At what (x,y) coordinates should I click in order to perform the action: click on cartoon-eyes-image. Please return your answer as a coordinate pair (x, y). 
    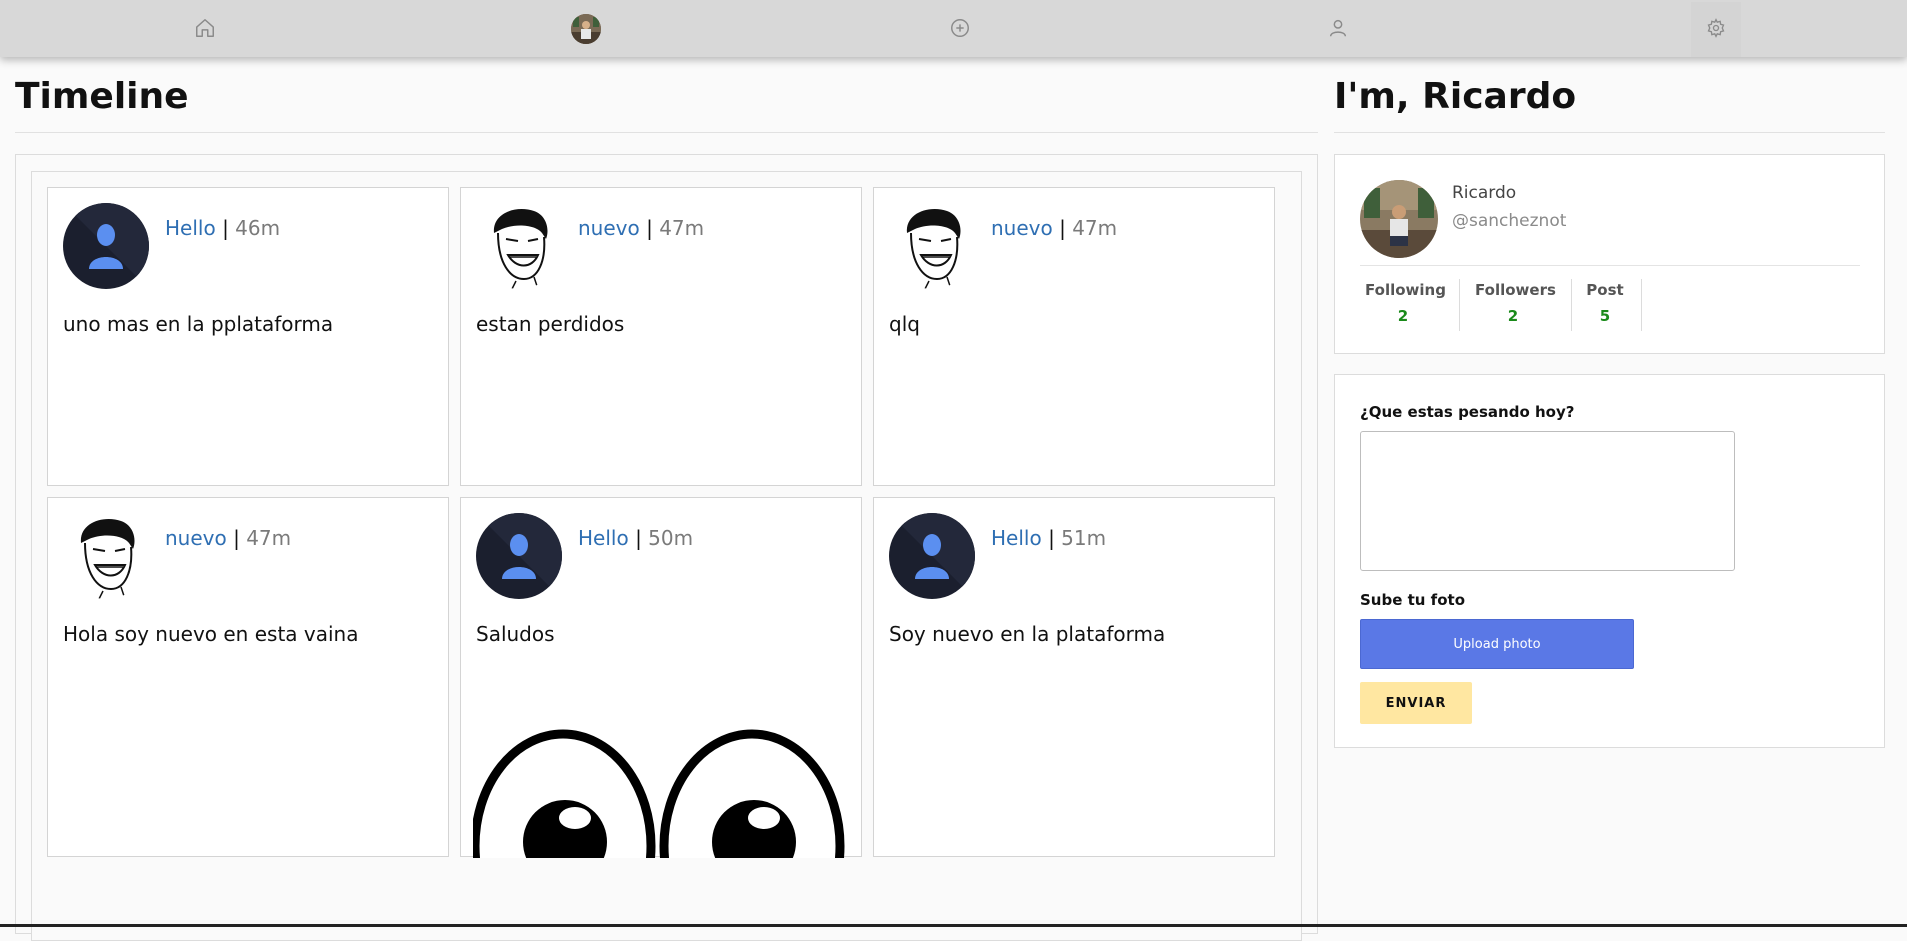
    Looking at the image, I should click on (660, 829).